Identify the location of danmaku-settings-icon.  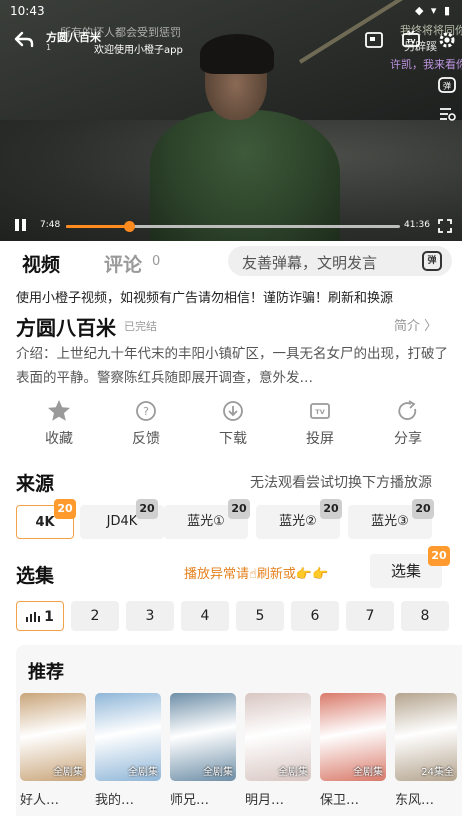
(447, 114).